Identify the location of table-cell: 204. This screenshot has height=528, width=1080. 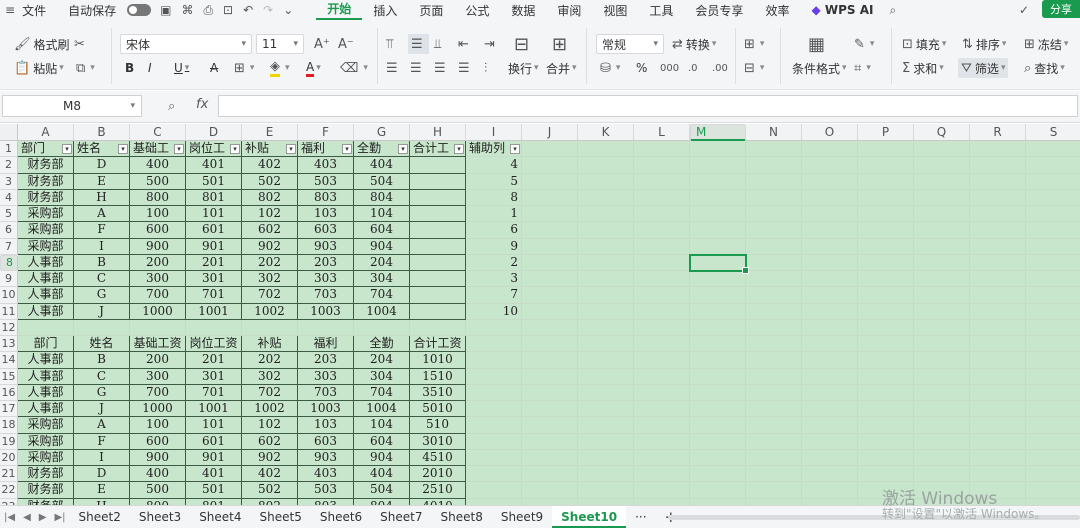
(382, 262).